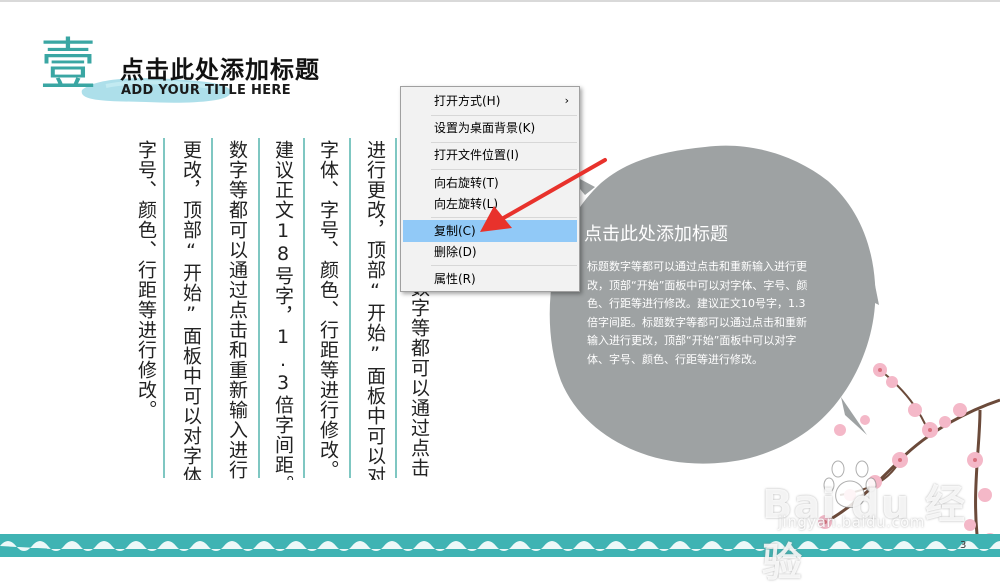 This screenshot has width=1000, height=588. I want to click on menu-item-delete: 删除(D), so click(490, 252).